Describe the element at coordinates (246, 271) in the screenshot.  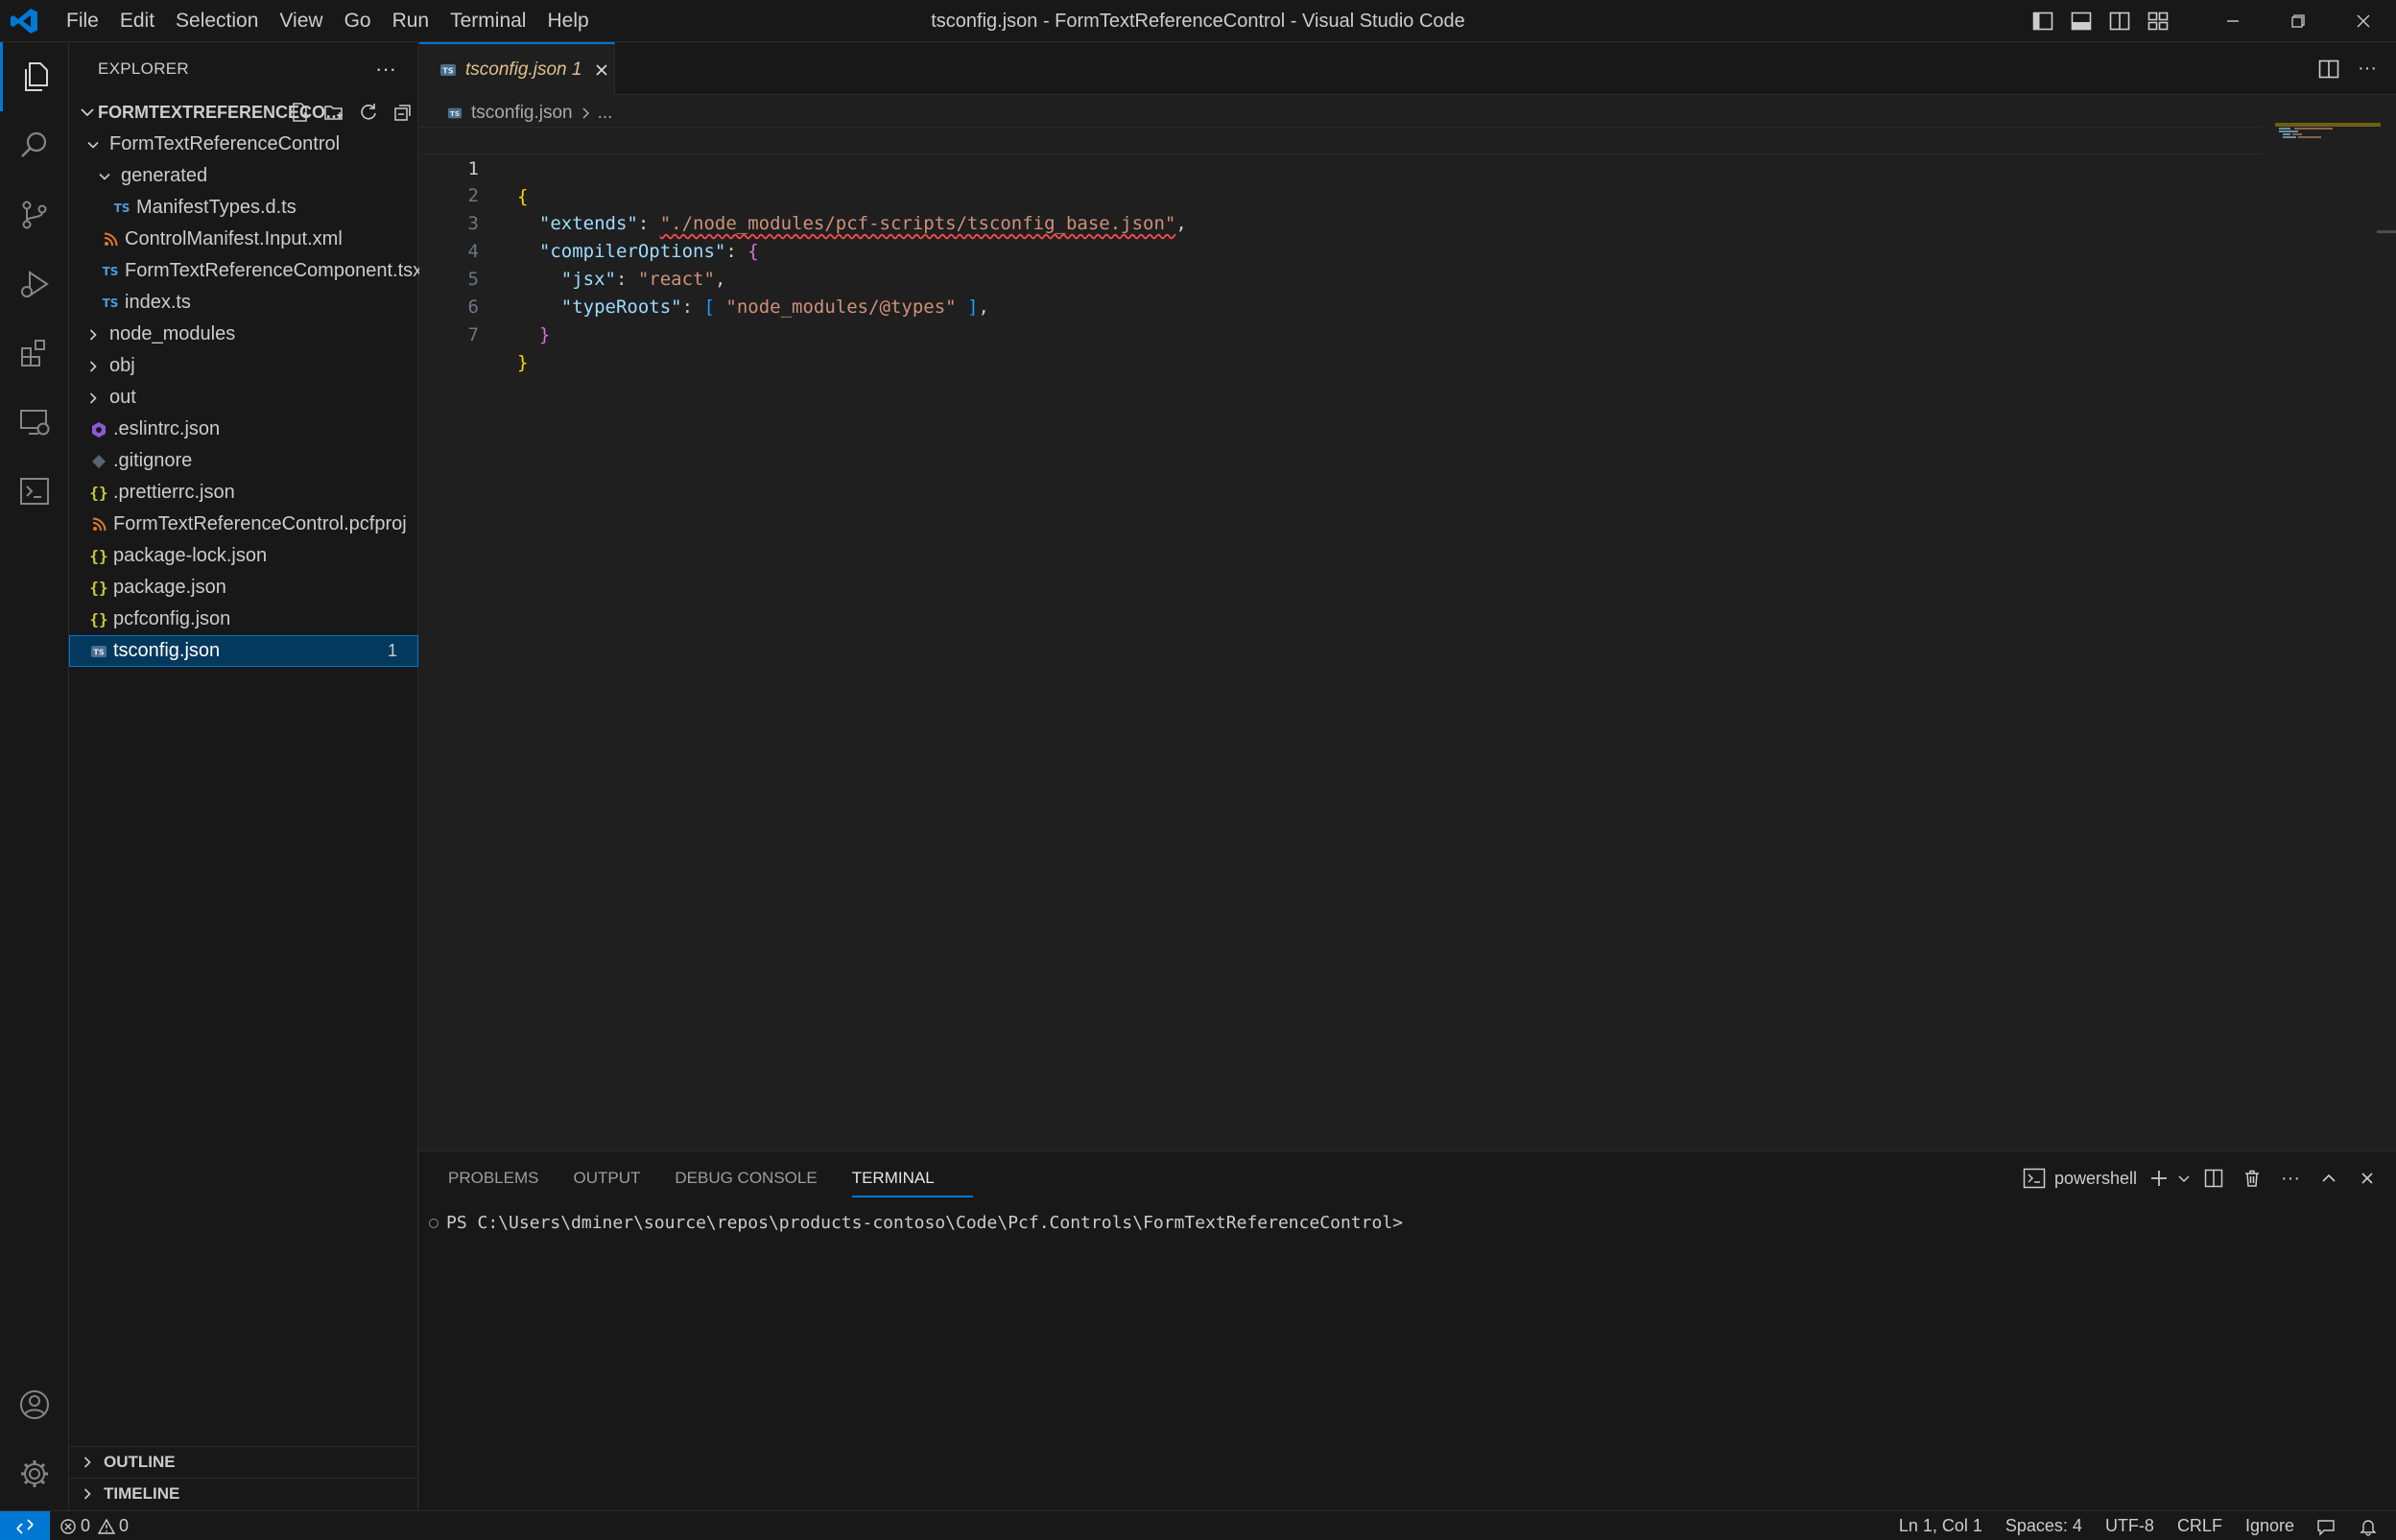
I see `tree-item-file: TS FormTextReferenceComponent.tsx` at that location.